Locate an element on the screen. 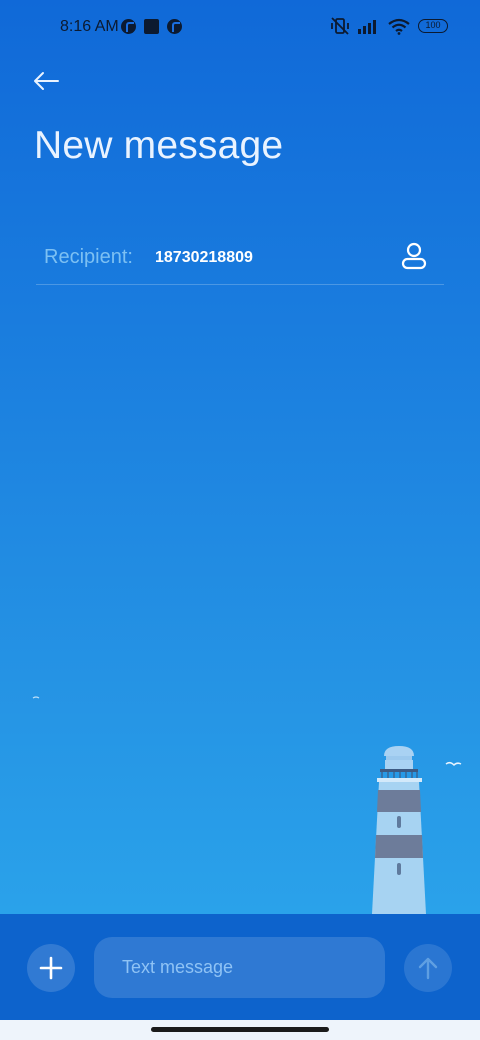  app-notification-icon is located at coordinates (128, 26).